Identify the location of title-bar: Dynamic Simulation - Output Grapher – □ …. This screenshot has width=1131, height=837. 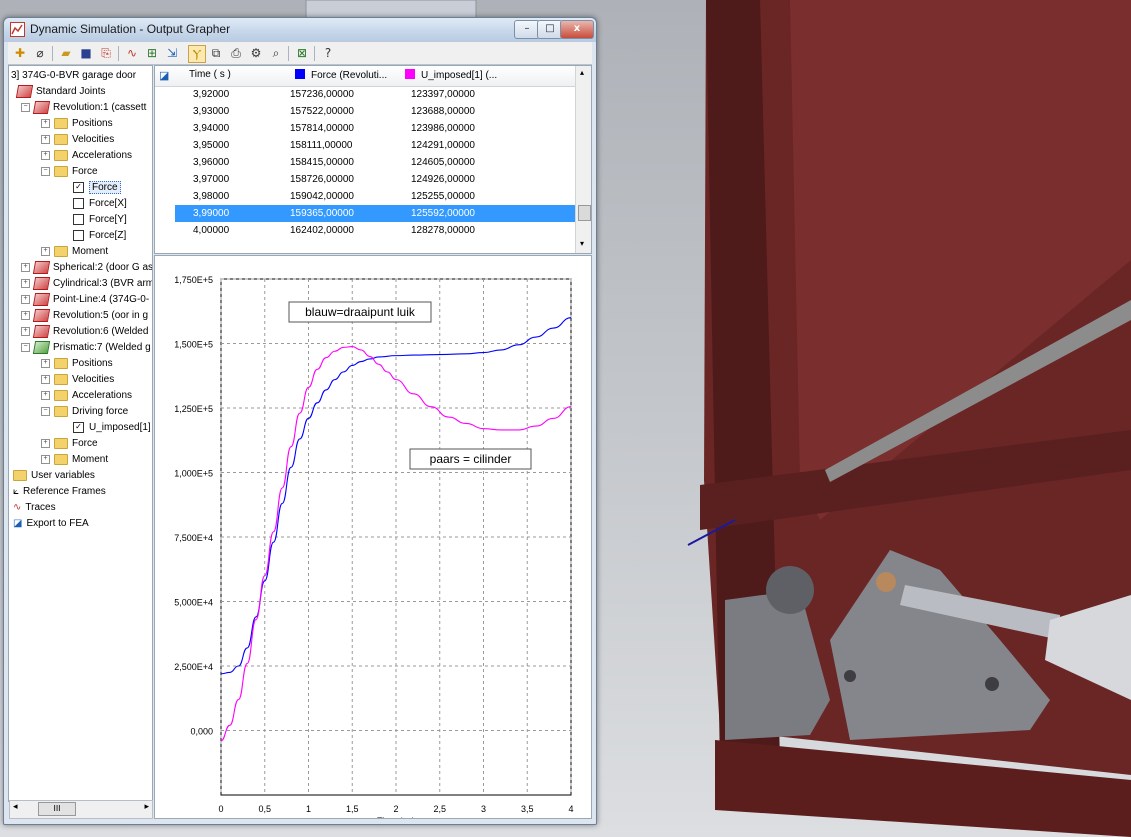
(300, 30).